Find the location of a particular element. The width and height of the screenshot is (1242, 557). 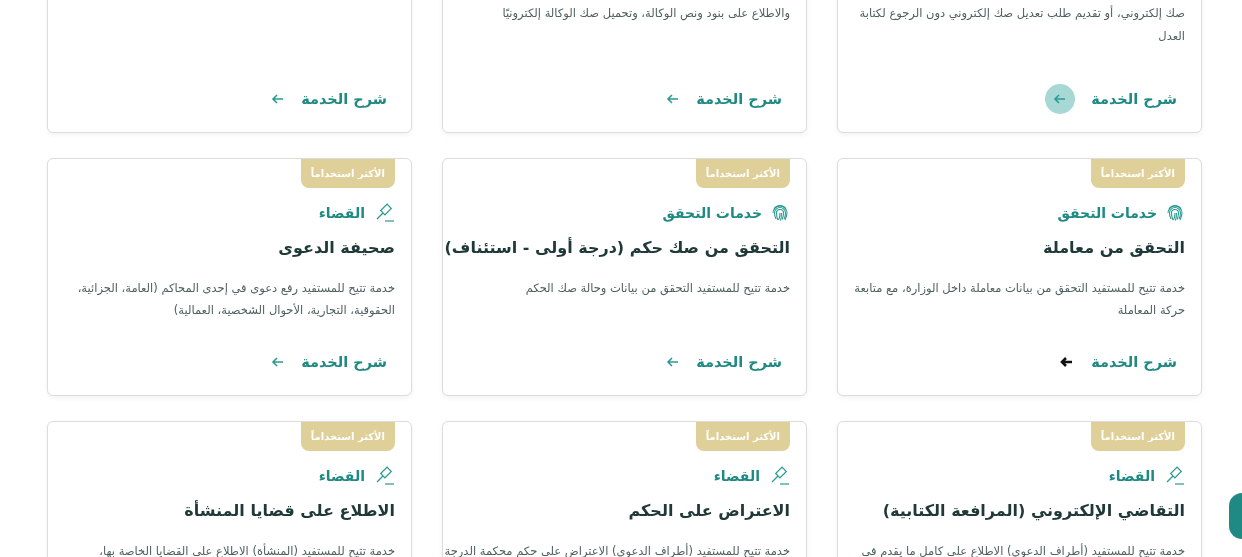

service-description: خدمة تتيح للمستفيد التحقق من بيانات وحالة صك الحكم is located at coordinates (657, 289).